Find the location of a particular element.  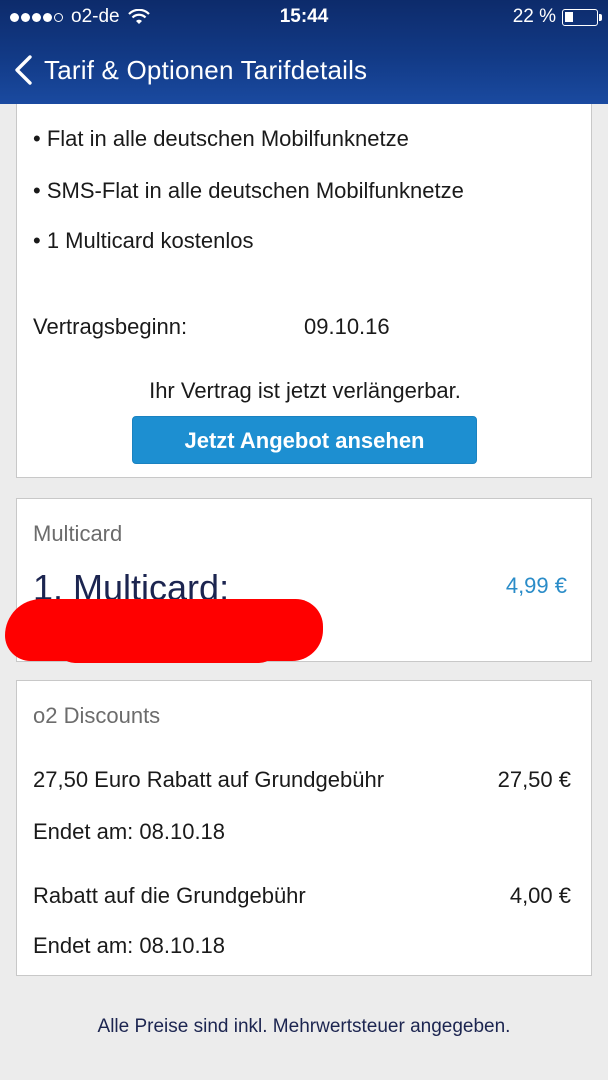

nav-title: Tarif & Optionen Tarifdetails is located at coordinates (205, 70).